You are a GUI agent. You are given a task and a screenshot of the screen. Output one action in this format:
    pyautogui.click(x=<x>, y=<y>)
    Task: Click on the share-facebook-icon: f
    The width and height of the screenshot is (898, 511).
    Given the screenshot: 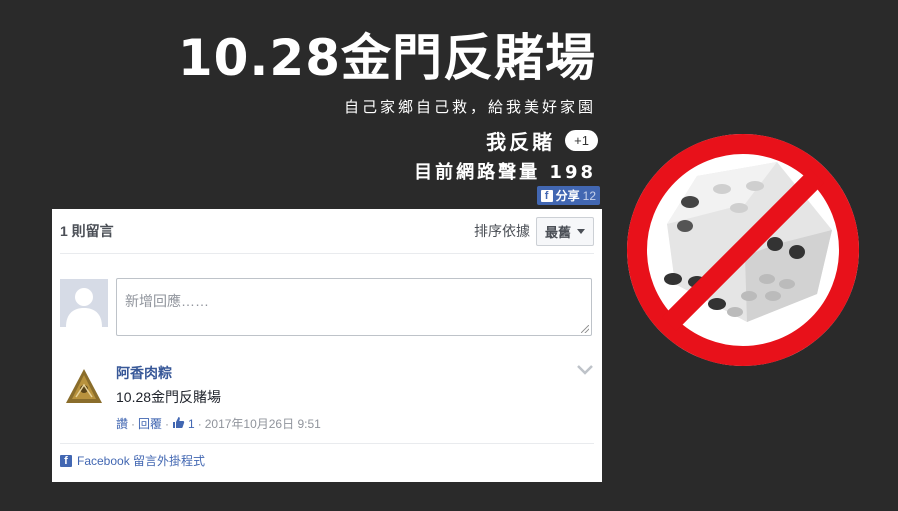 What is the action you would take?
    pyautogui.click(x=546, y=195)
    